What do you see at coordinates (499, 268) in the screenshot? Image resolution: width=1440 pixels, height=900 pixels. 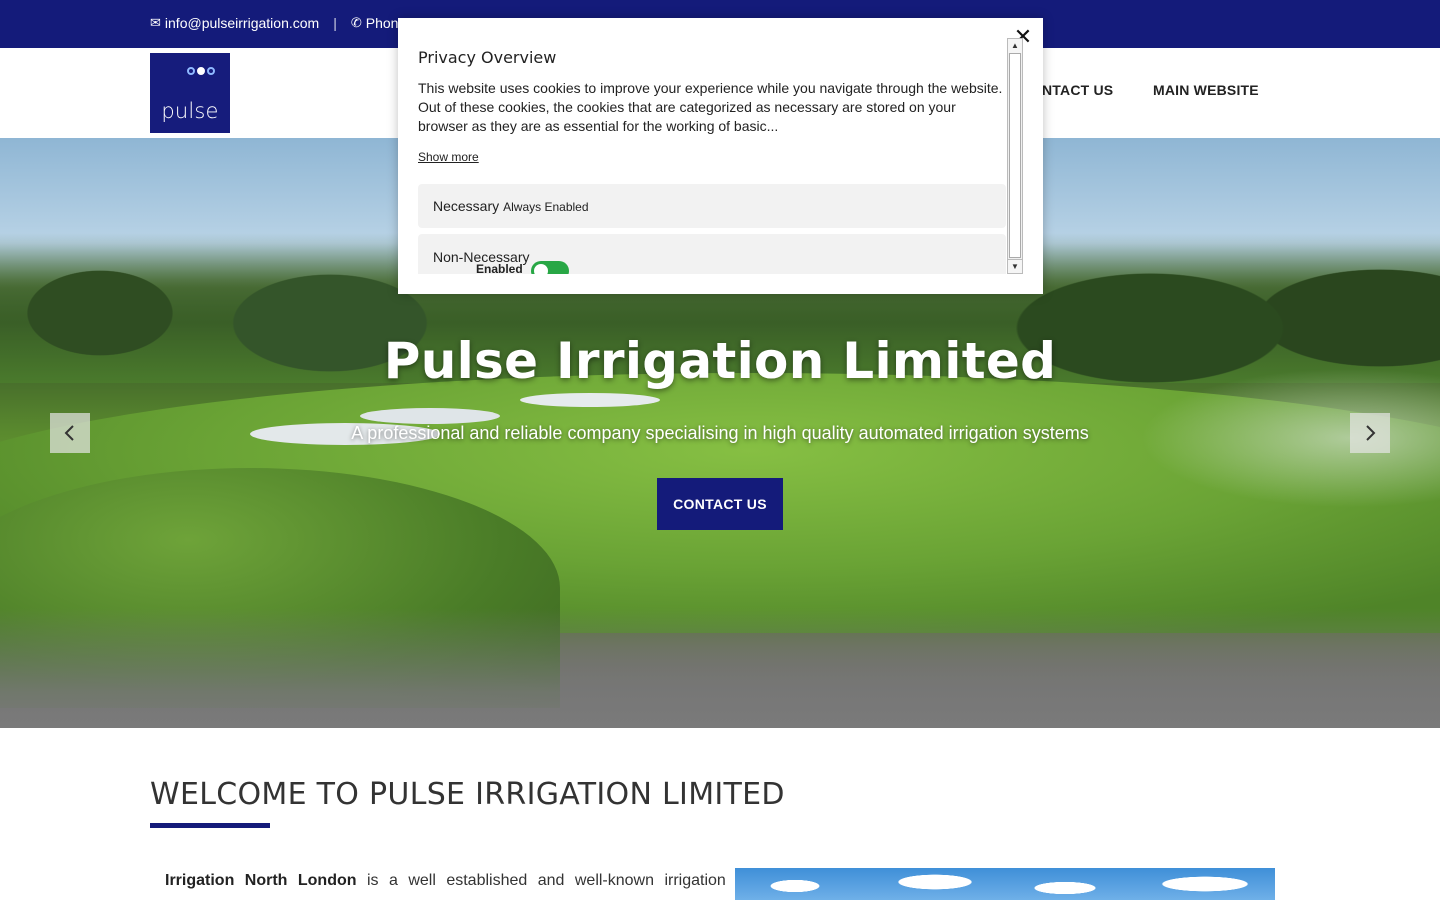 I see `toggle-status-label: Enabled` at bounding box center [499, 268].